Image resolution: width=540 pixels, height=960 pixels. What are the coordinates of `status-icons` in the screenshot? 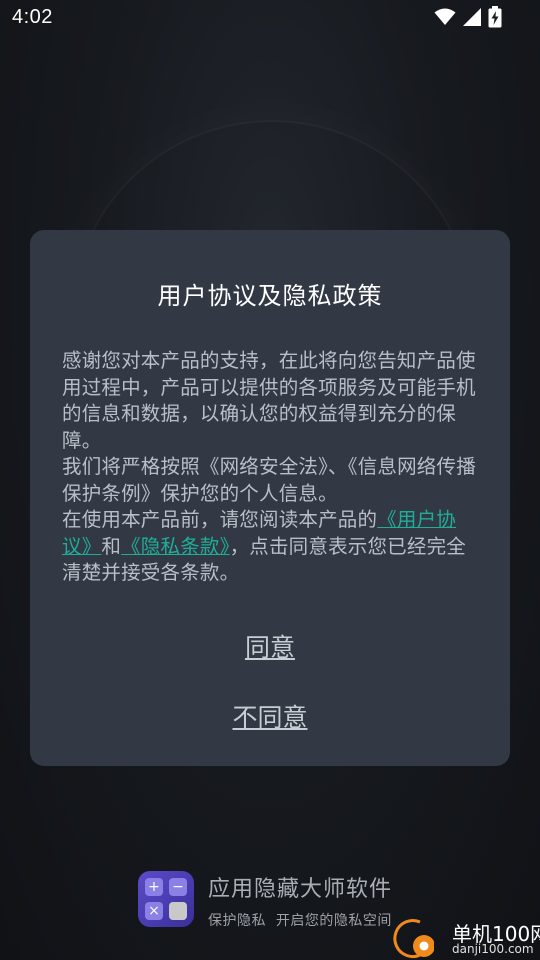 It's located at (468, 17).